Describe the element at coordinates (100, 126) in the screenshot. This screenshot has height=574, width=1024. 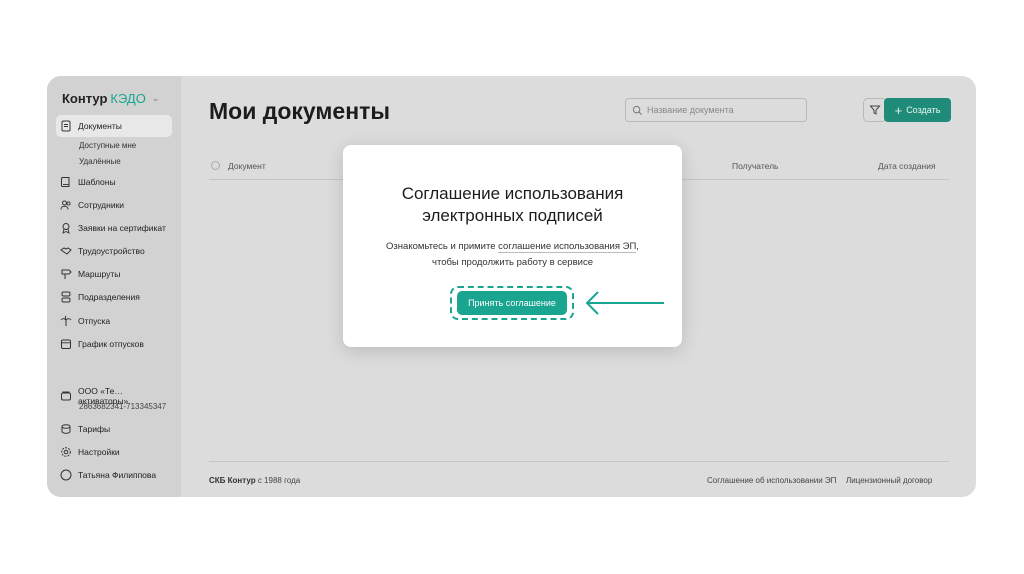
I see `sidebar-item-label: Документы` at that location.